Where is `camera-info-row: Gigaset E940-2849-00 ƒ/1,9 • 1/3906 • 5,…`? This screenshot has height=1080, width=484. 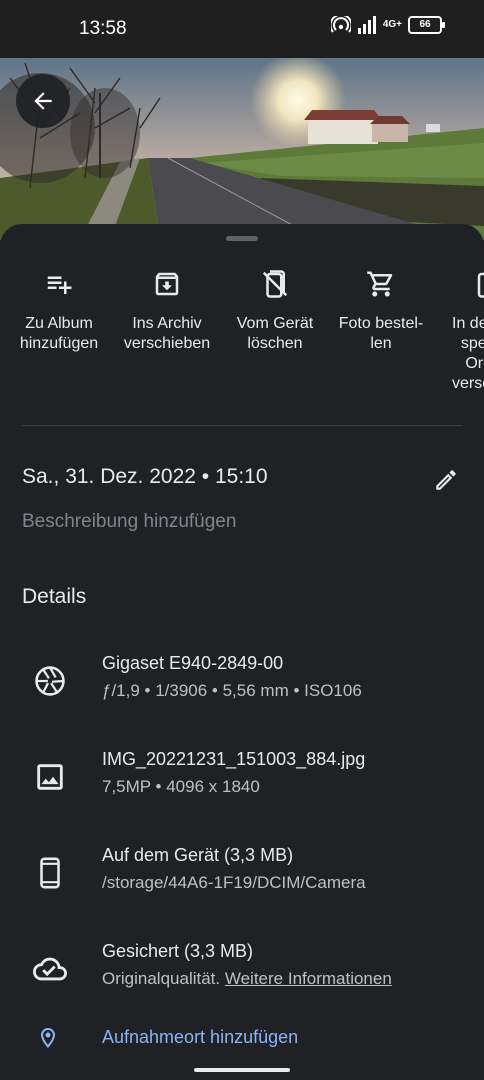
camera-info-row: Gigaset E940-2849-00 ƒ/1,9 • 1/3906 • 5,… is located at coordinates (242, 683).